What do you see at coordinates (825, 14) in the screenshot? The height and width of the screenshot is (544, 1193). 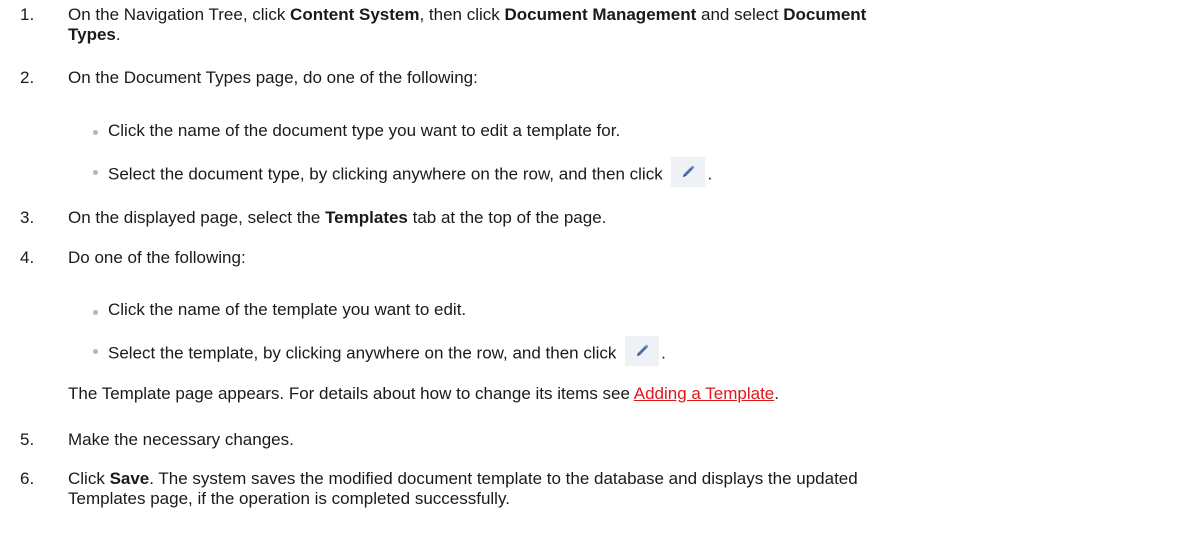 I see `nav-document-types: Document` at bounding box center [825, 14].